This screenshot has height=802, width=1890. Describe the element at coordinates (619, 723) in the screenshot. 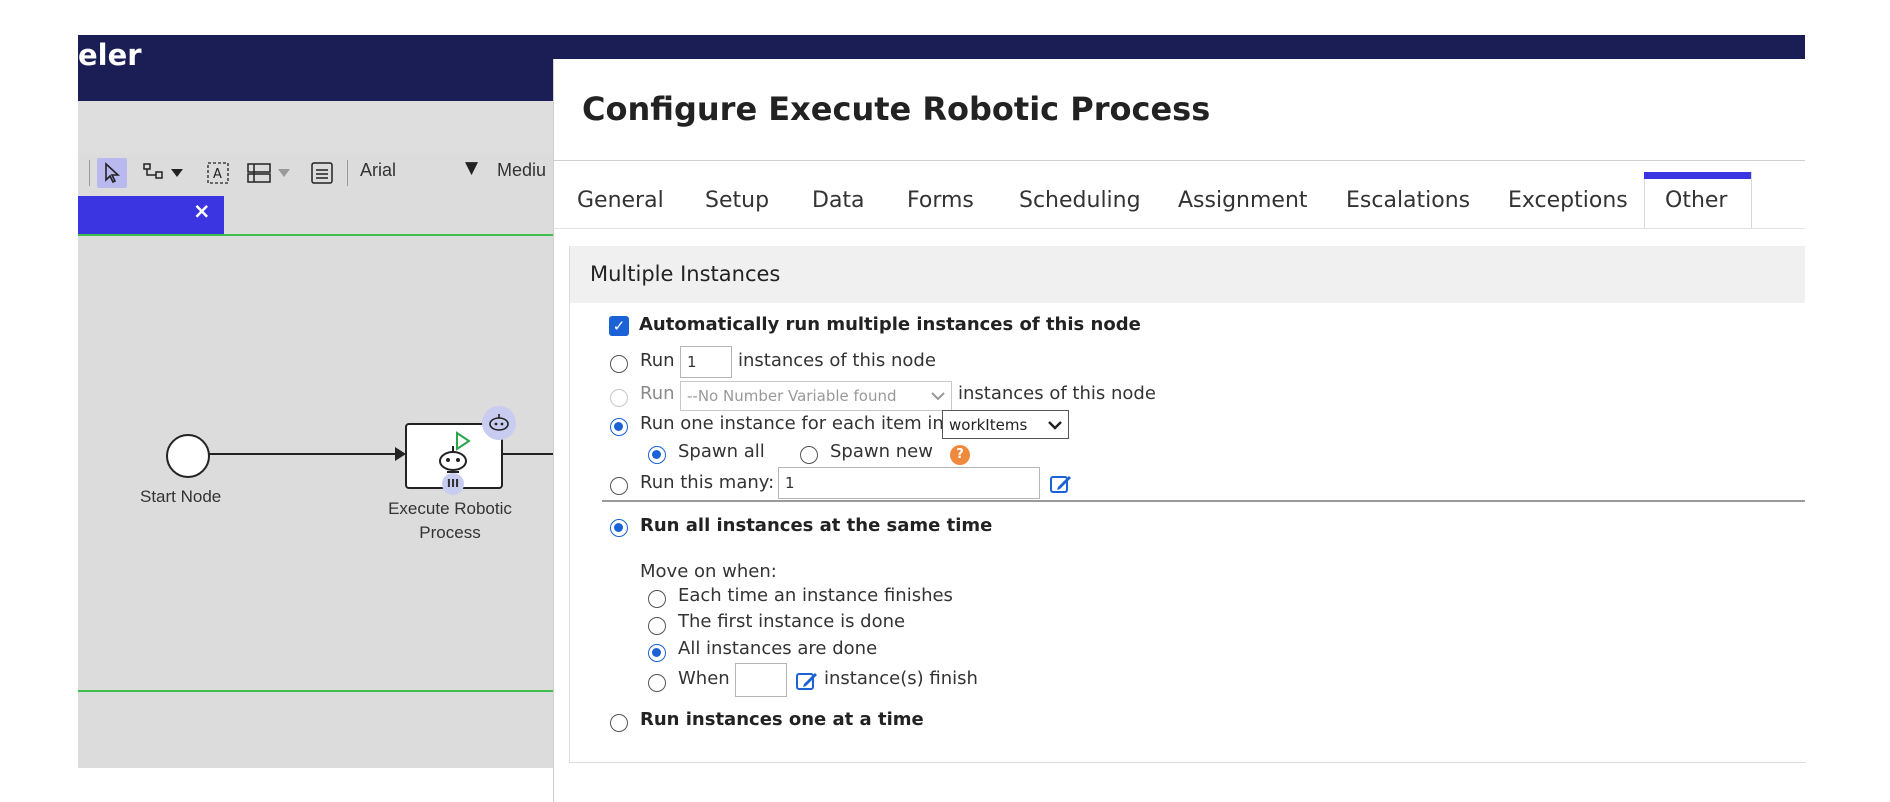

I see `one-at-a-time-radio` at that location.